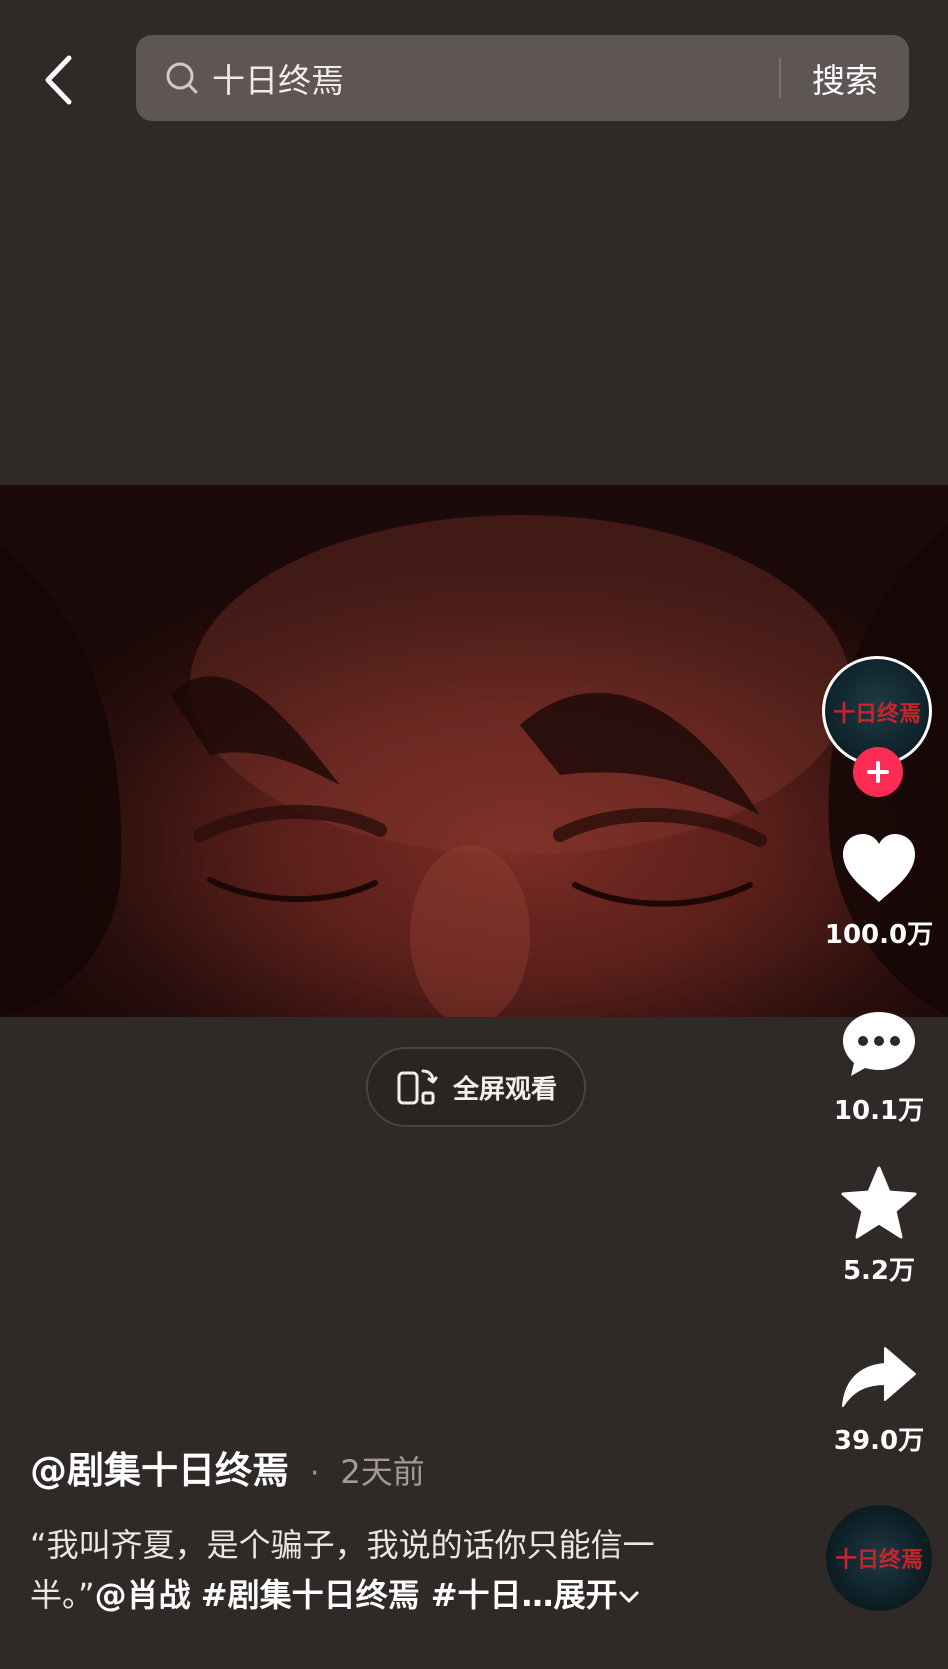 The image size is (948, 1669). I want to click on music-disc: 十日终焉, so click(879, 1558).